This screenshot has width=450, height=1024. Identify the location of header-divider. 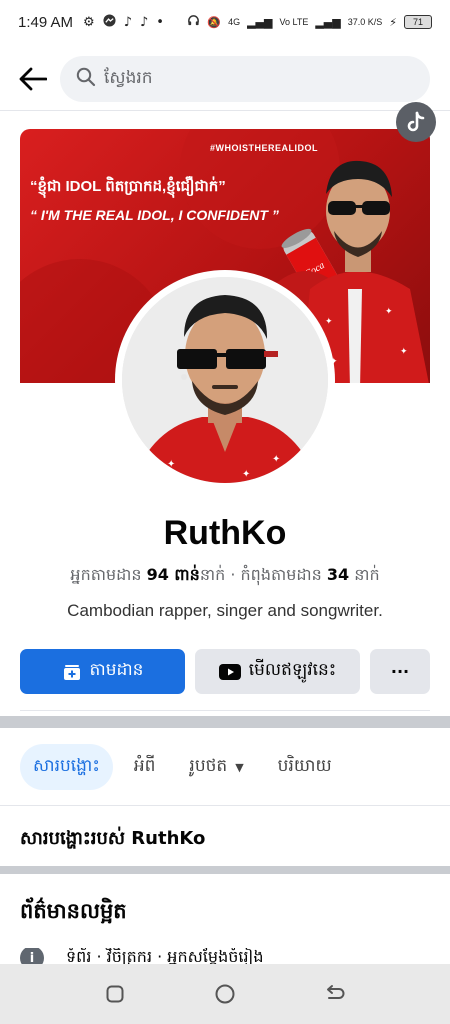
(225, 110).